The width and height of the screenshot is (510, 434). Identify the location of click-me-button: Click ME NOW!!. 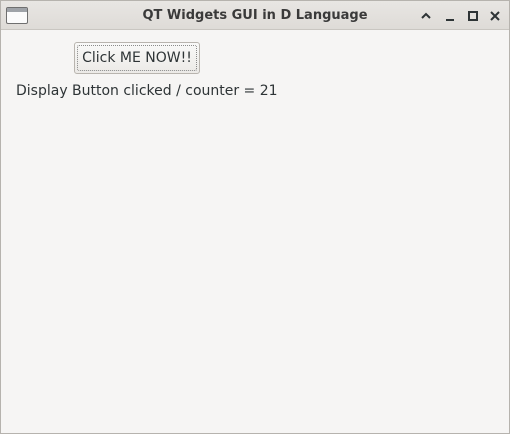
(137, 58).